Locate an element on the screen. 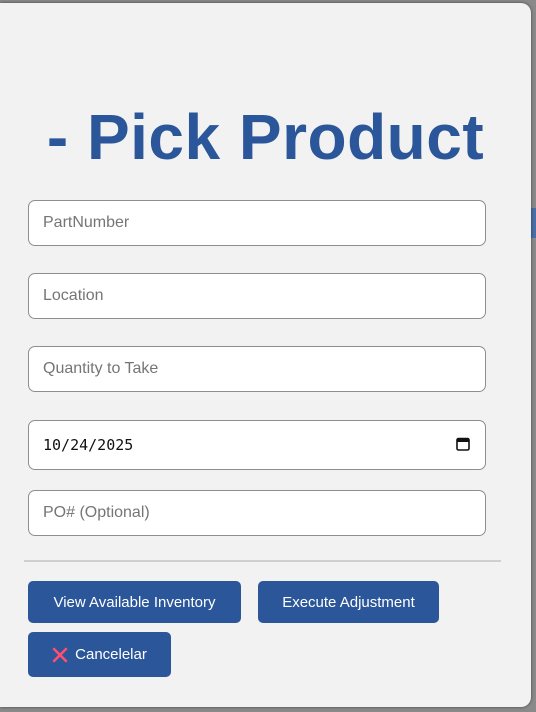 The height and width of the screenshot is (712, 536). dialog-title: - Pick Product is located at coordinates (265, 137).